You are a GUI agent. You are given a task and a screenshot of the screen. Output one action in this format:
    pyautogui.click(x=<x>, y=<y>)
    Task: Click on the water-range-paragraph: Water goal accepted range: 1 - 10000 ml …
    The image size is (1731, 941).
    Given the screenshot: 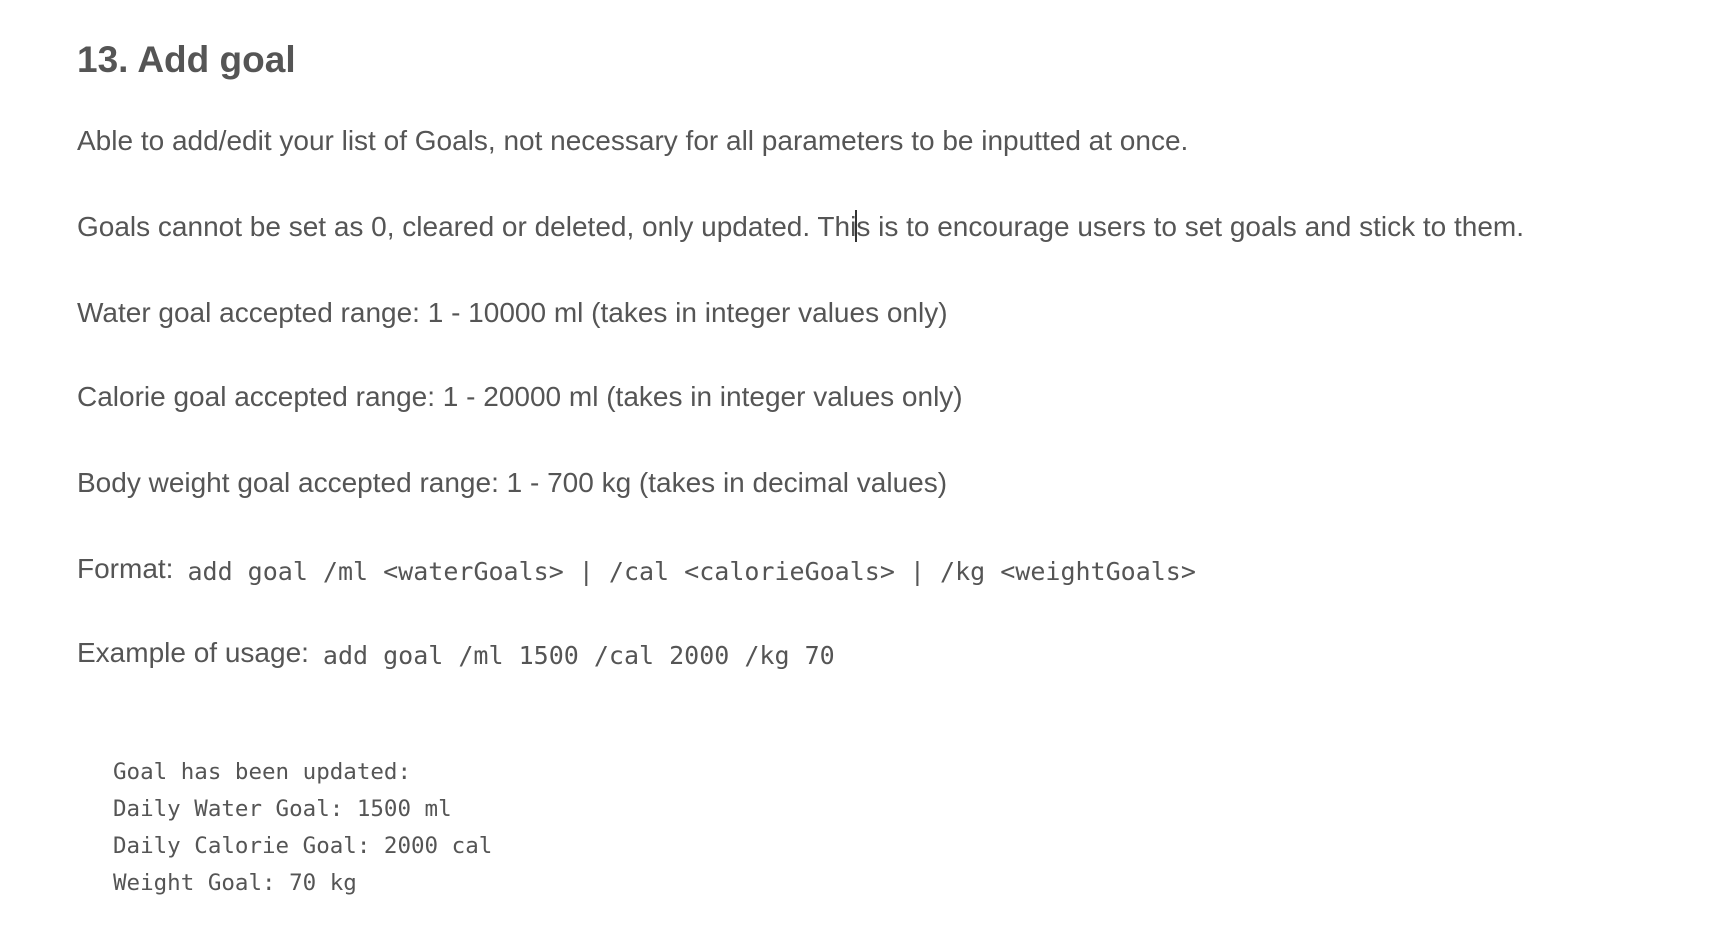 What is the action you would take?
    pyautogui.click(x=512, y=312)
    